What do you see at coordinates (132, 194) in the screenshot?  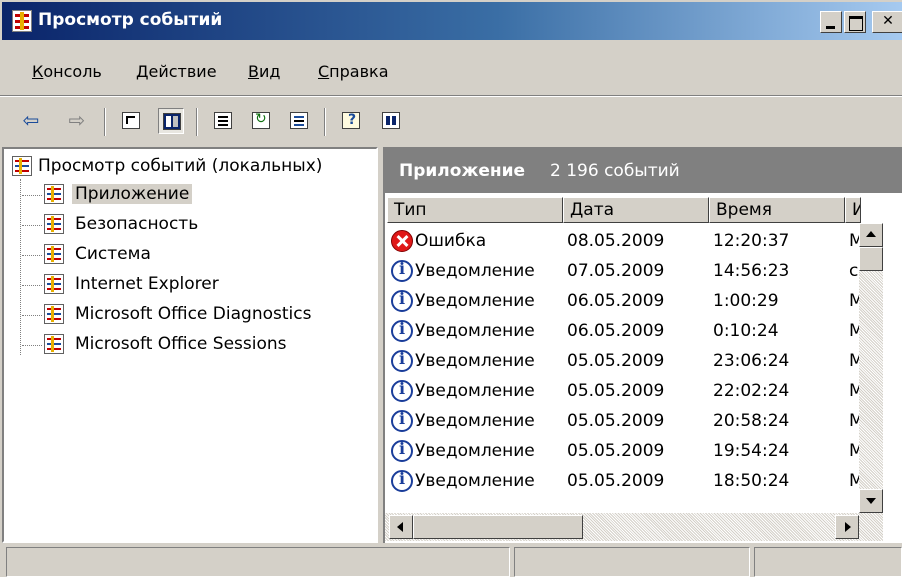 I see `tree-item-label: Приложение` at bounding box center [132, 194].